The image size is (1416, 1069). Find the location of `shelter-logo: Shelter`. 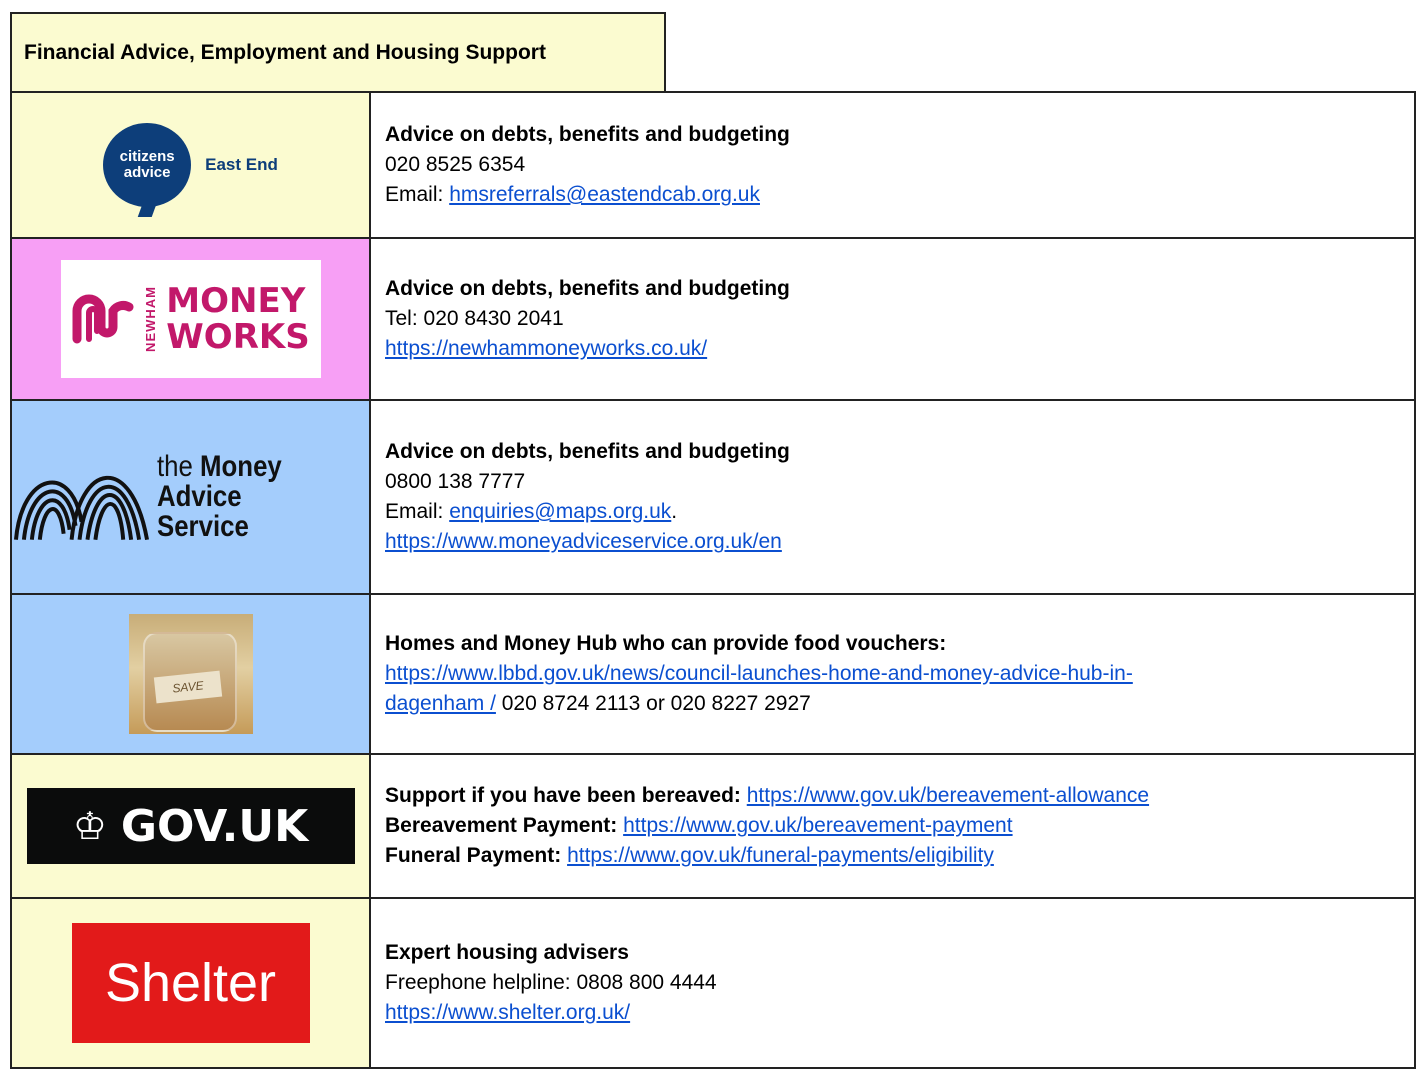

shelter-logo: Shelter is located at coordinates (190, 983).